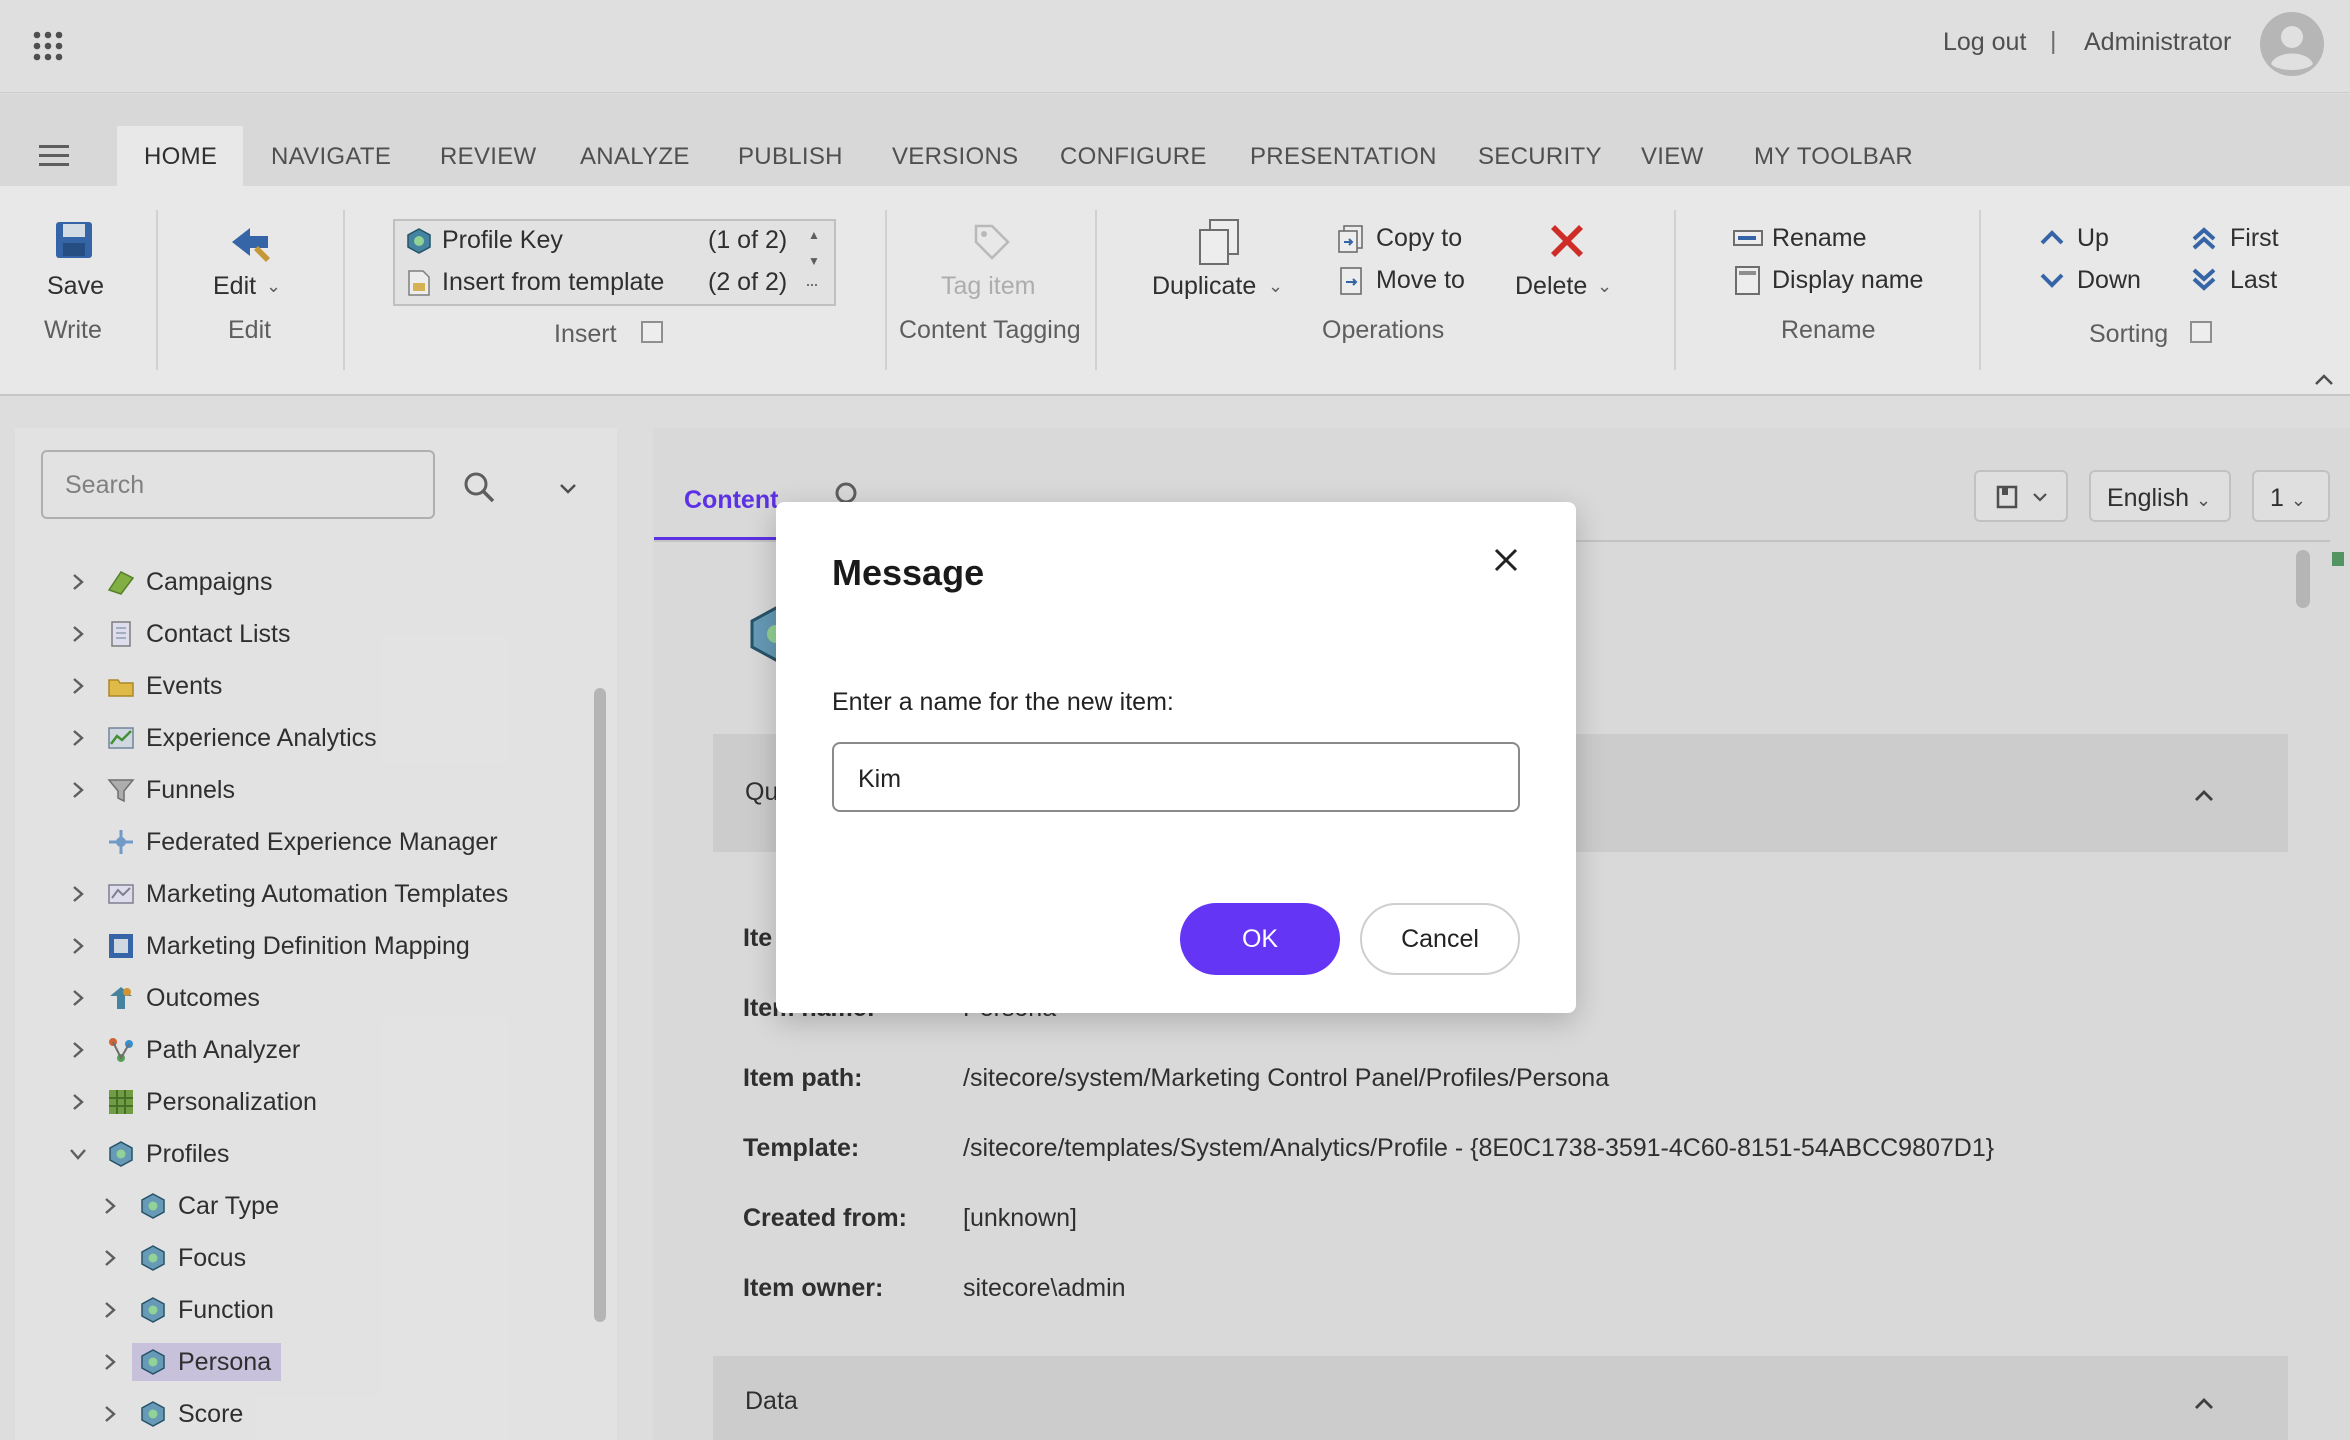 Image resolution: width=2350 pixels, height=1440 pixels. Describe the element at coordinates (1003, 702) in the screenshot. I see `dialog-prompt: Enter a name for the new item:` at that location.